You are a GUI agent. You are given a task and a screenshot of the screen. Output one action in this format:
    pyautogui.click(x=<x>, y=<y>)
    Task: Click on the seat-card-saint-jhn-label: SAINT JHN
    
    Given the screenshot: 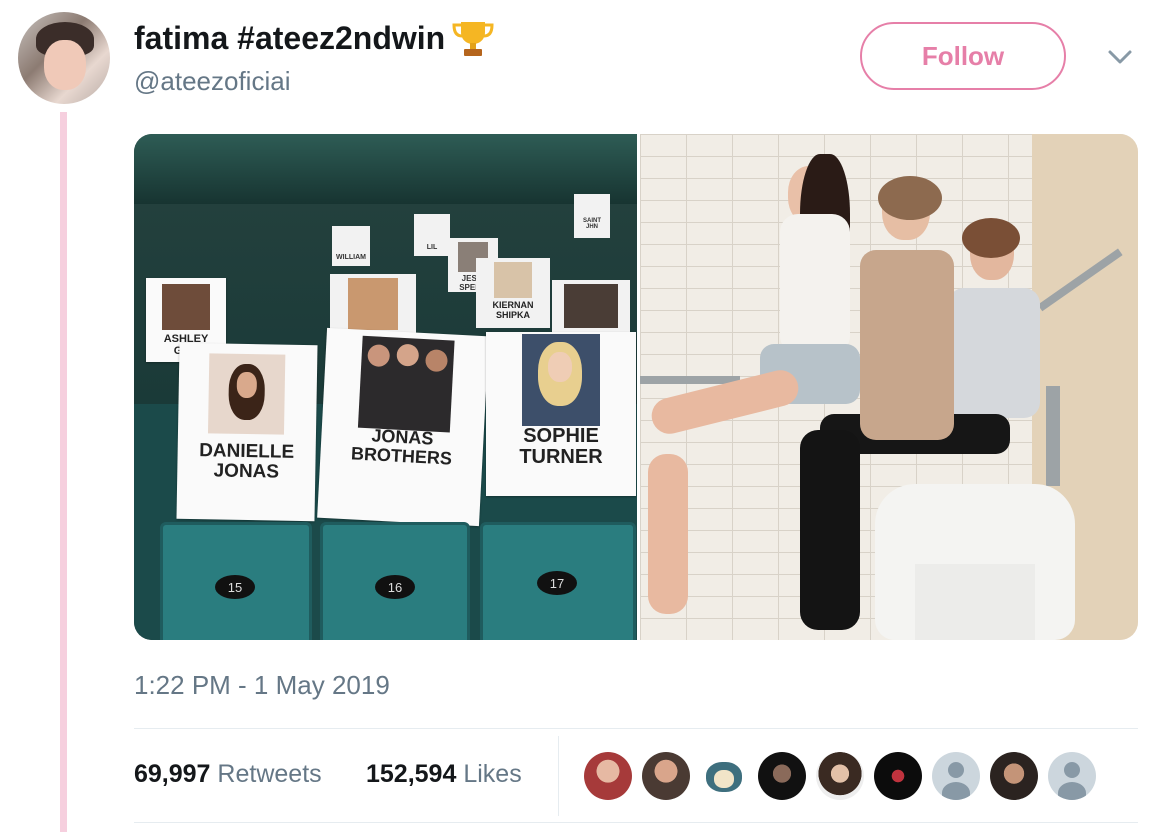 What is the action you would take?
    pyautogui.click(x=592, y=224)
    